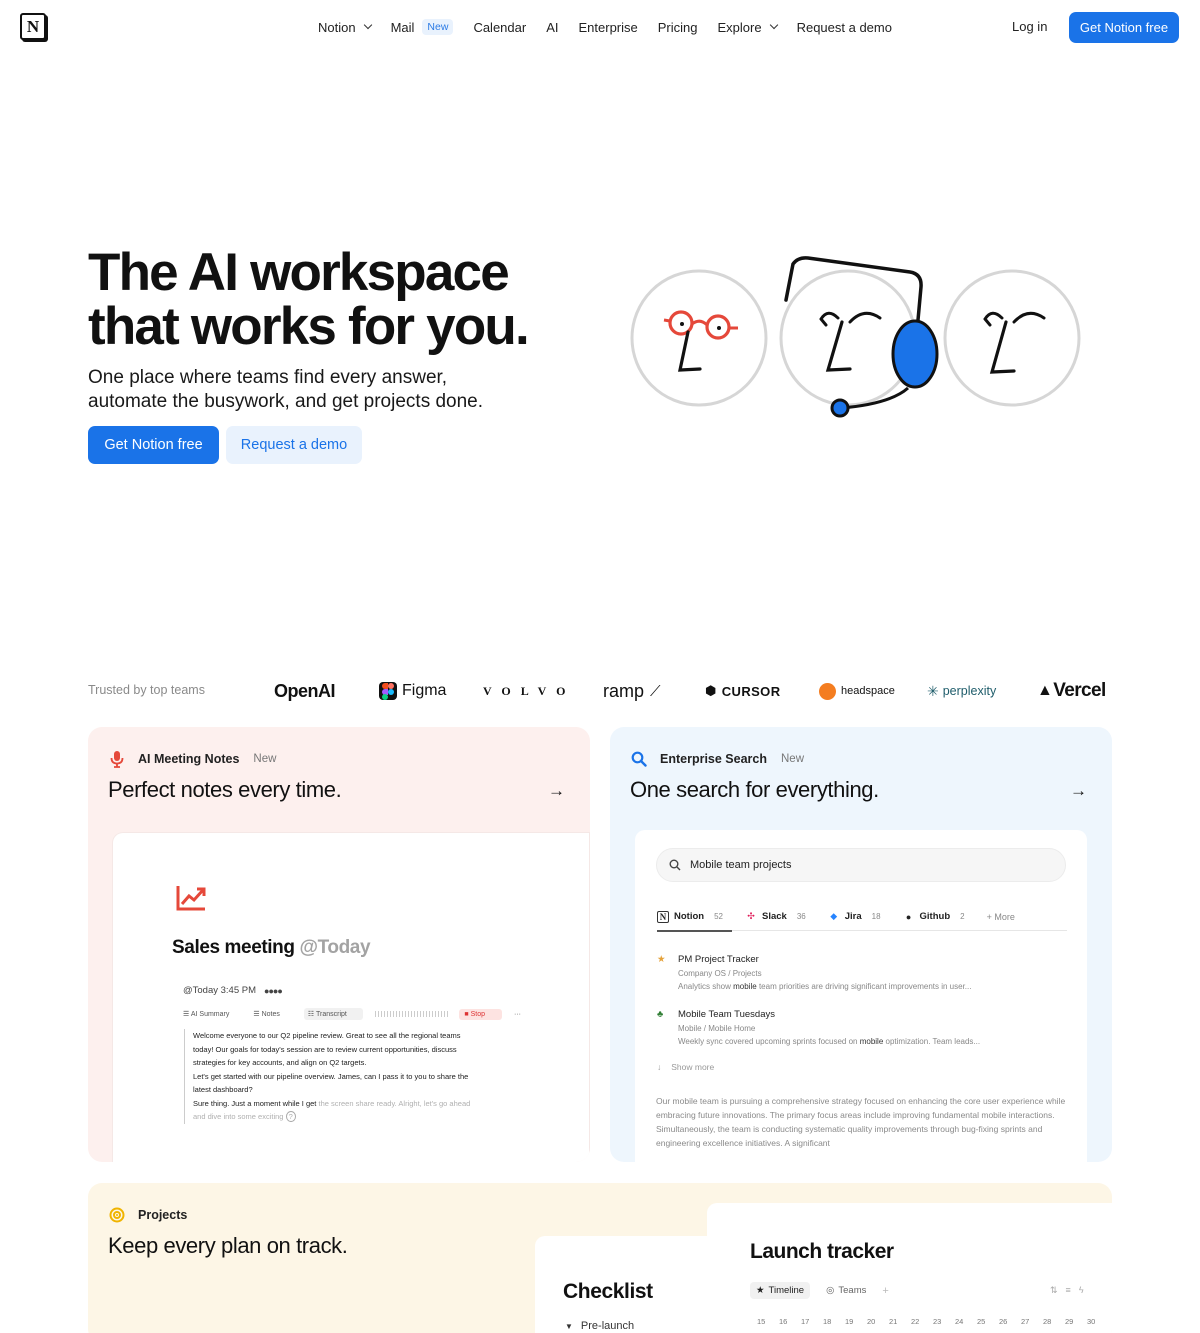  Describe the element at coordinates (412, 691) in the screenshot. I see `figma-logo: Figma` at that location.